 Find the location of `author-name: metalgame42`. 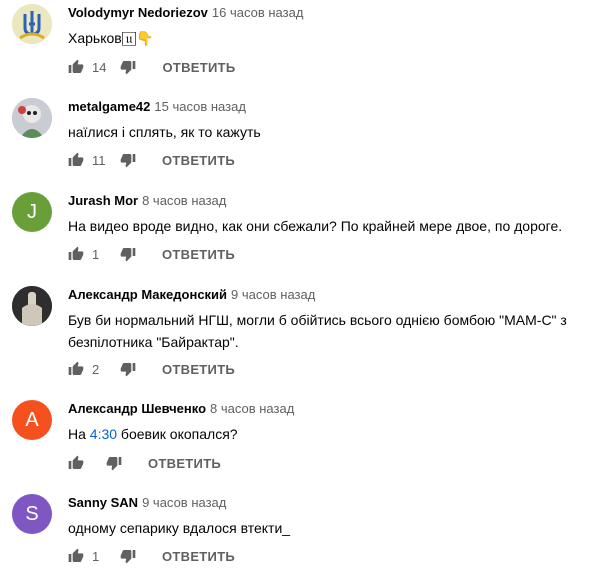

author-name: metalgame42 is located at coordinates (109, 106).